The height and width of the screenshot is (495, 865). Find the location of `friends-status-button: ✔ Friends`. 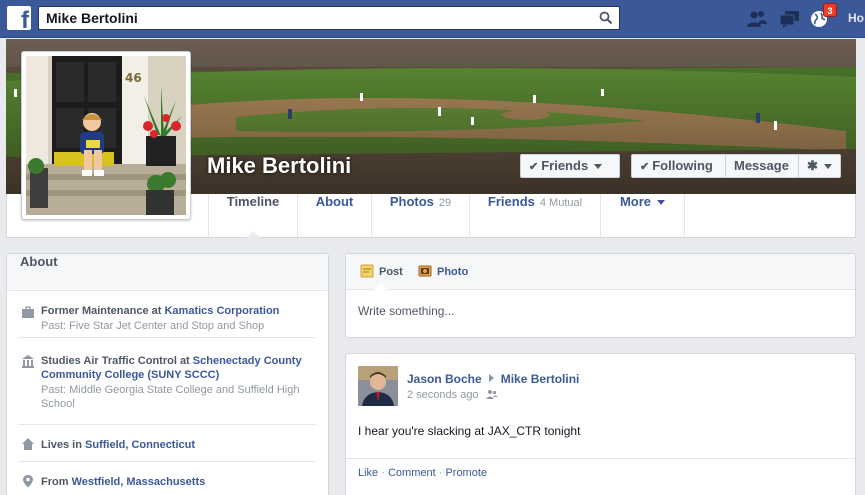

friends-status-button: ✔ Friends is located at coordinates (570, 166).